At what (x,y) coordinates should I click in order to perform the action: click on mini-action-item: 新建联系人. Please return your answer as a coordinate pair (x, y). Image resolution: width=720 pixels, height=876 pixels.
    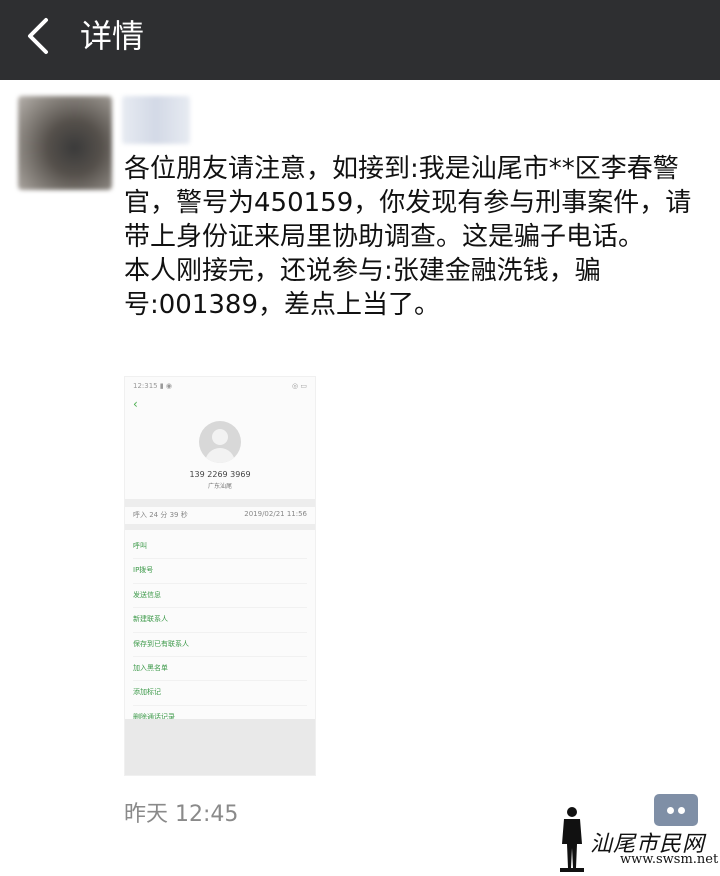
    Looking at the image, I should click on (220, 620).